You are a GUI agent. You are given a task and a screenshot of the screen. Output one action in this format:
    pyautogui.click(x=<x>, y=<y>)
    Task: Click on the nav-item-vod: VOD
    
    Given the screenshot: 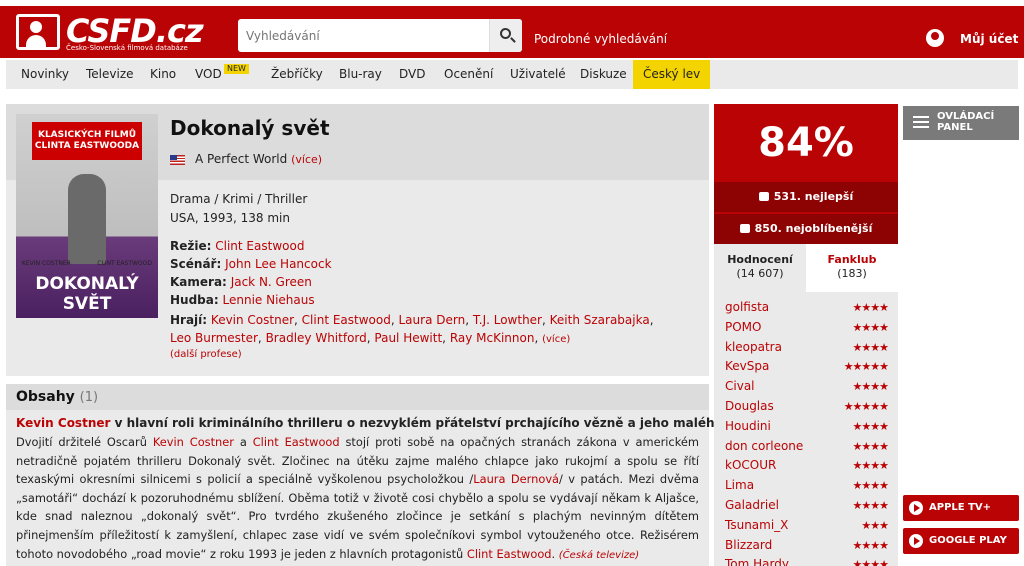 What is the action you would take?
    pyautogui.click(x=208, y=74)
    